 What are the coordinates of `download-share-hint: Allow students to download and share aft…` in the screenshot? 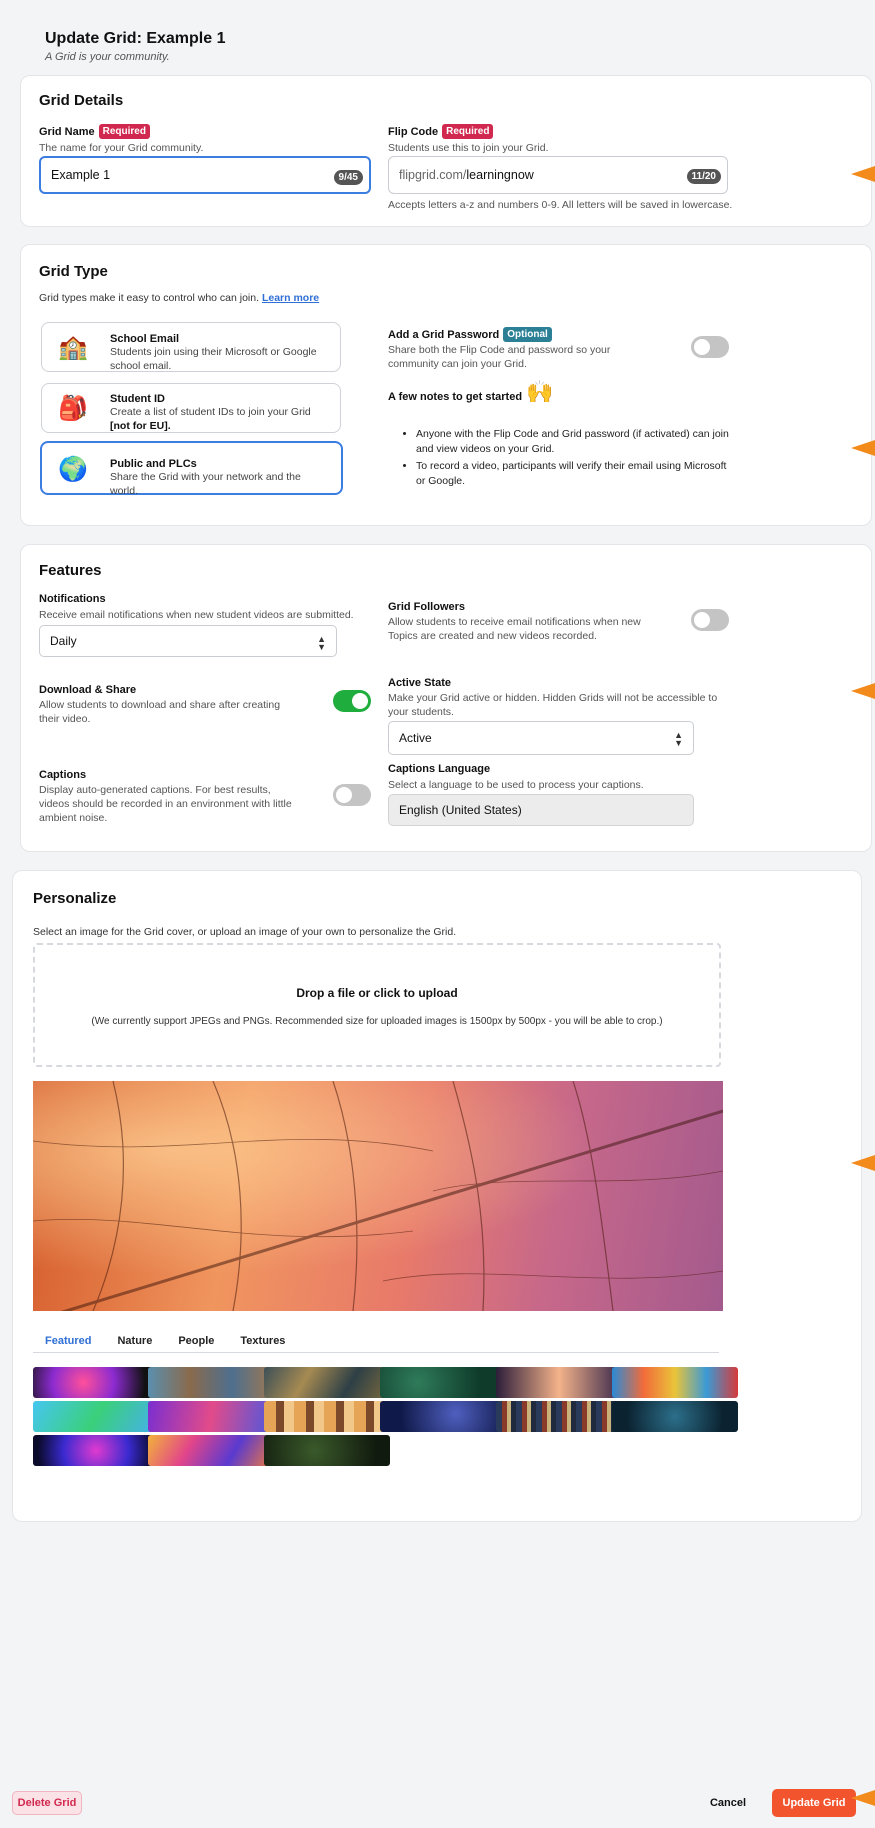 It's located at (160, 712).